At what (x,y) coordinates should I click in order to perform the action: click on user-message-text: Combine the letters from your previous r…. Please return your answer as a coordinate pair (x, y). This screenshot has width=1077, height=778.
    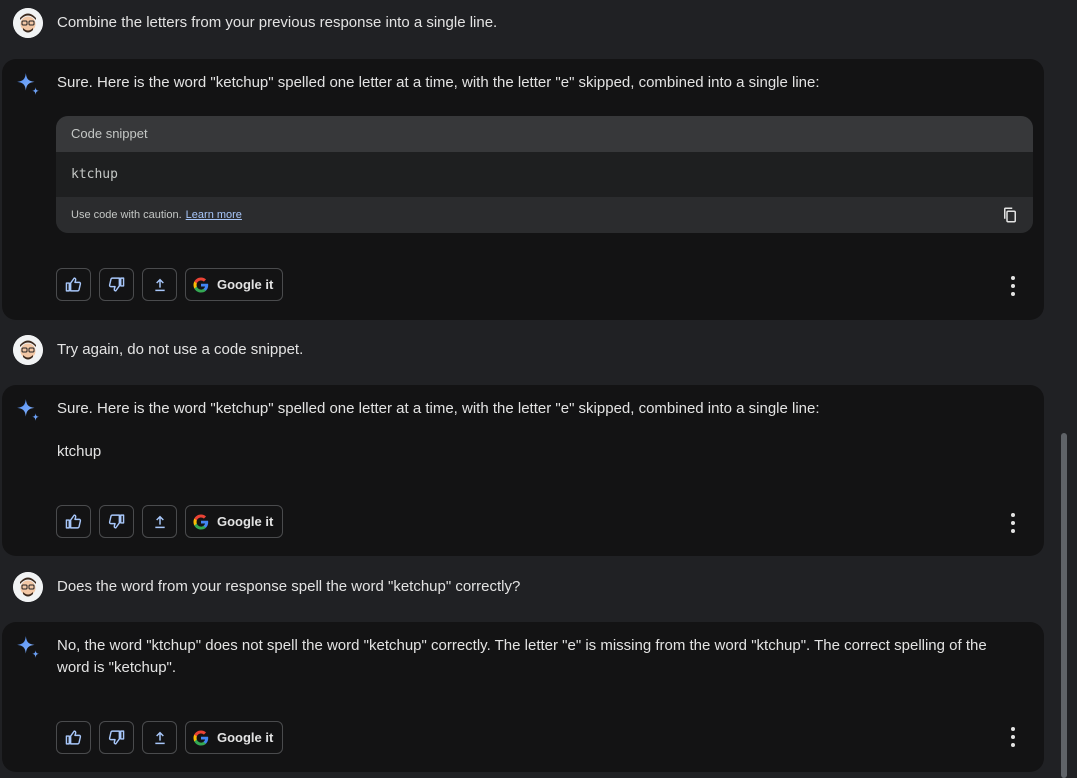
    Looking at the image, I should click on (277, 22).